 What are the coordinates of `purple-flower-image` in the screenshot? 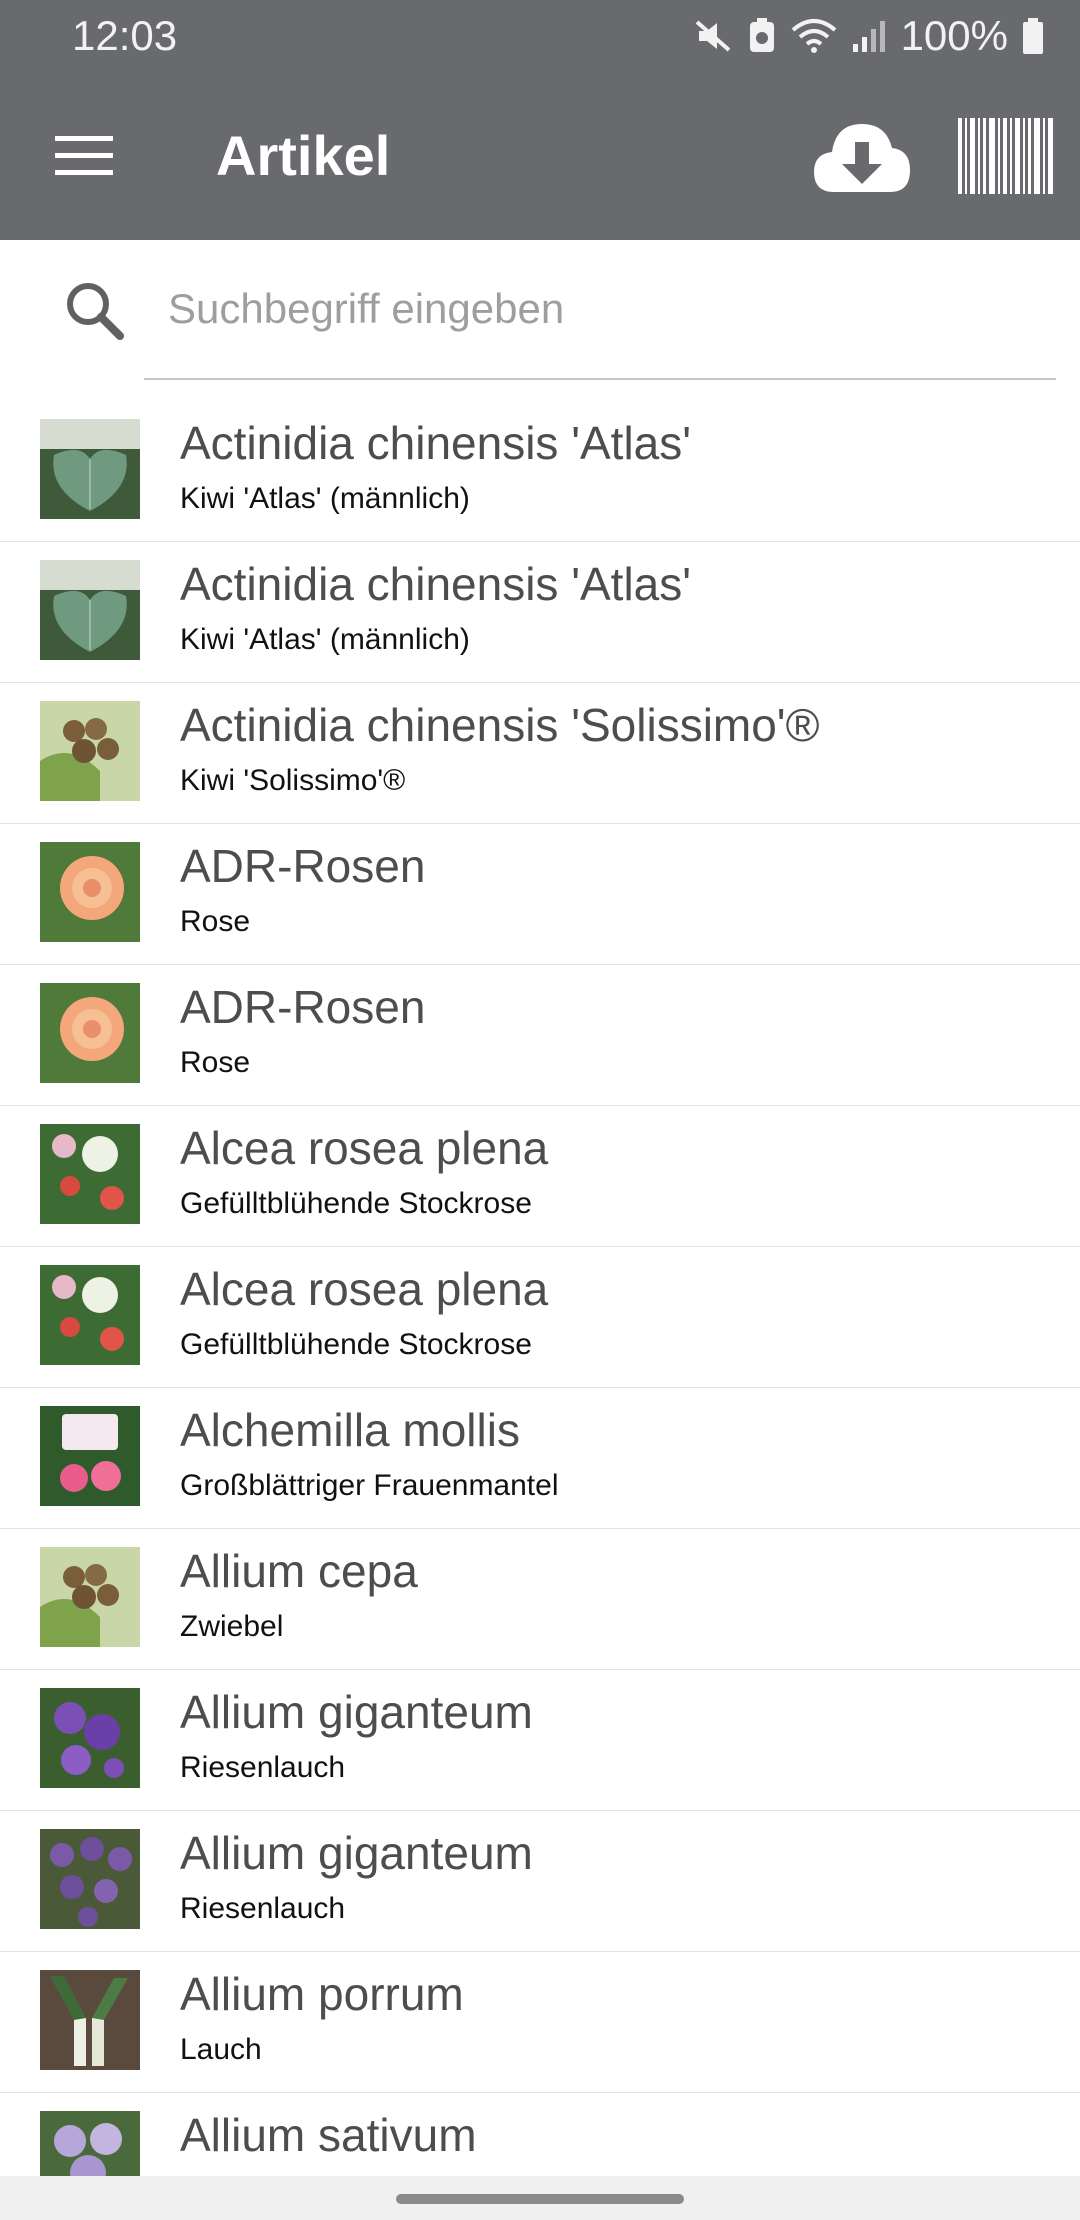 It's located at (90, 1738).